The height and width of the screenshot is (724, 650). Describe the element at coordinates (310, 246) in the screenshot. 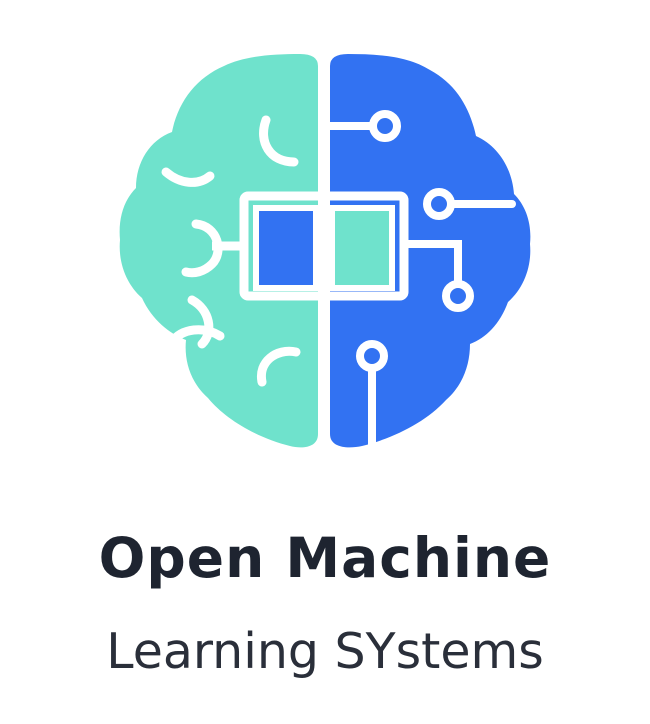

I see `book-icon` at that location.